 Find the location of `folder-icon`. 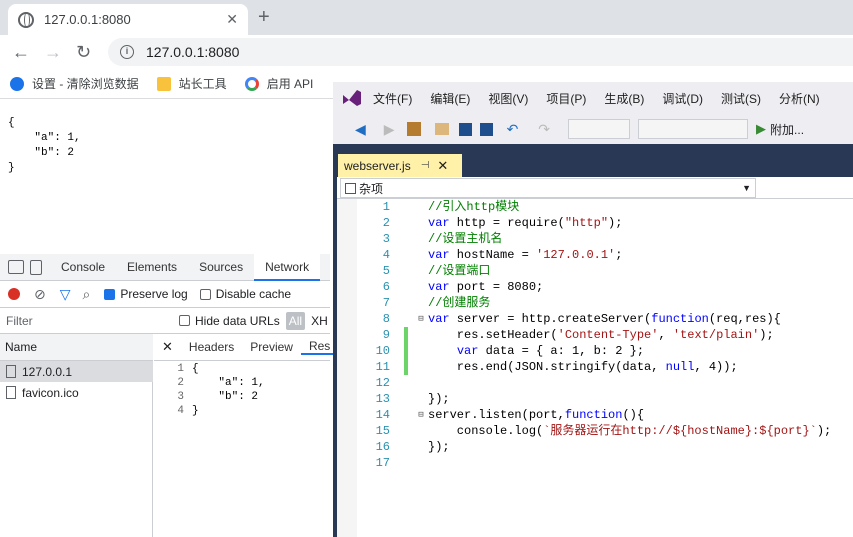

folder-icon is located at coordinates (163, 83).